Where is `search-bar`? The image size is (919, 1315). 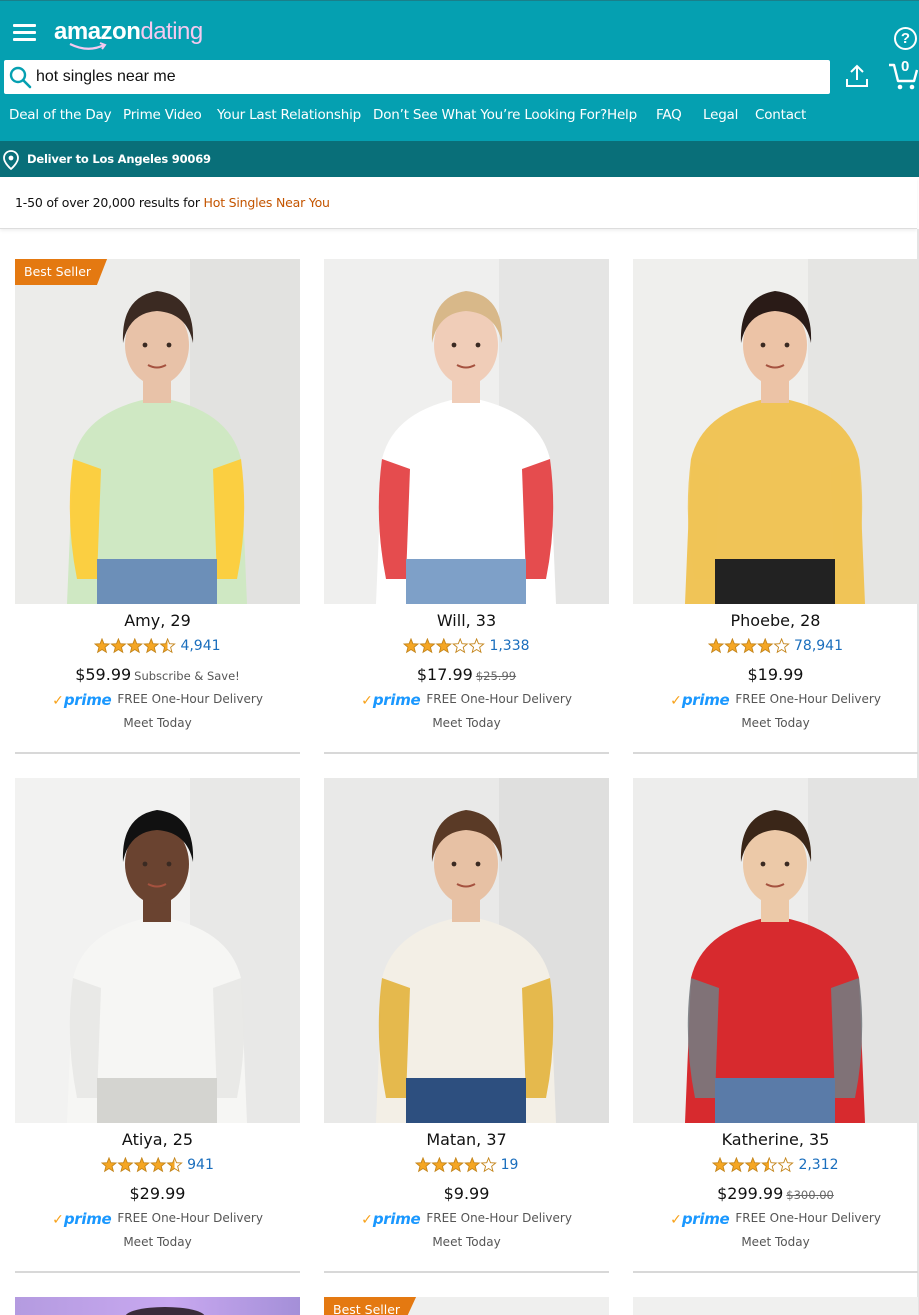
search-bar is located at coordinates (417, 77).